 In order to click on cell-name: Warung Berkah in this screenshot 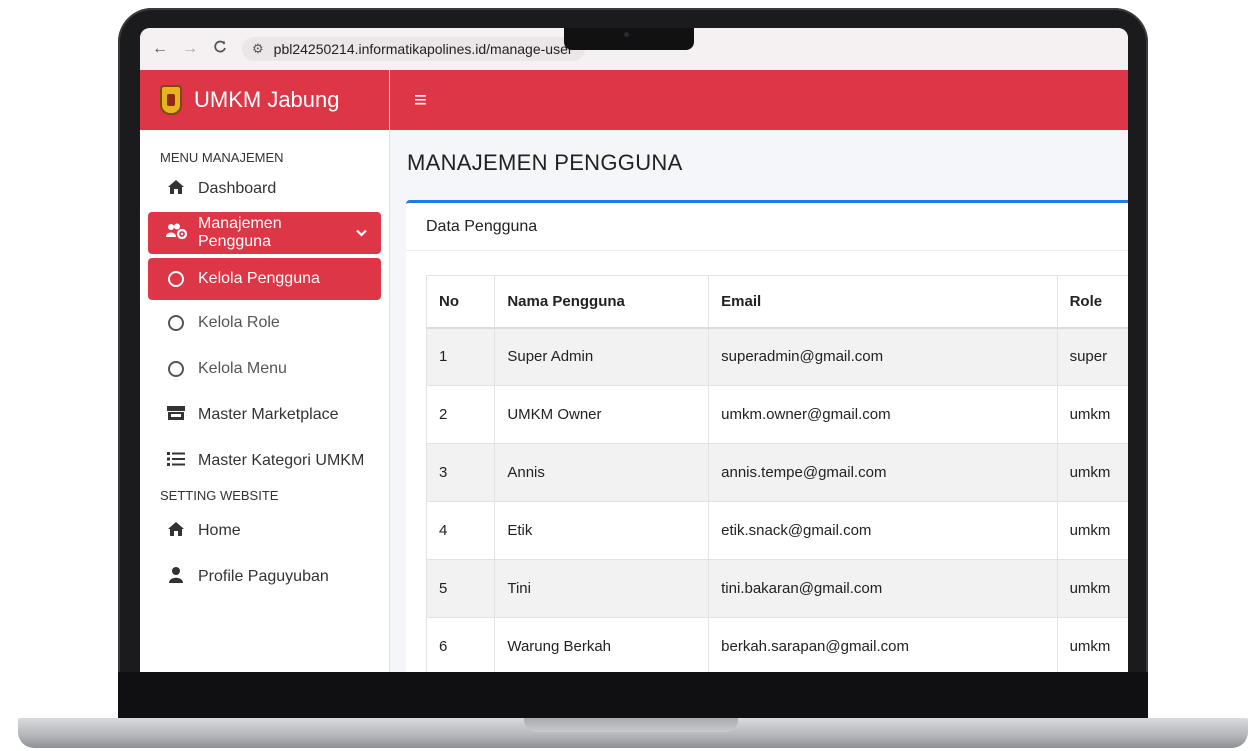, I will do `click(602, 644)`.